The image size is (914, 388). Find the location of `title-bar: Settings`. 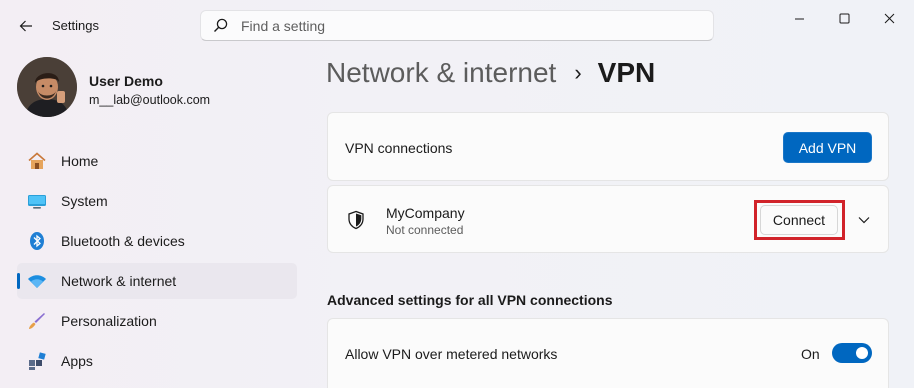

title-bar: Settings is located at coordinates (457, 25).